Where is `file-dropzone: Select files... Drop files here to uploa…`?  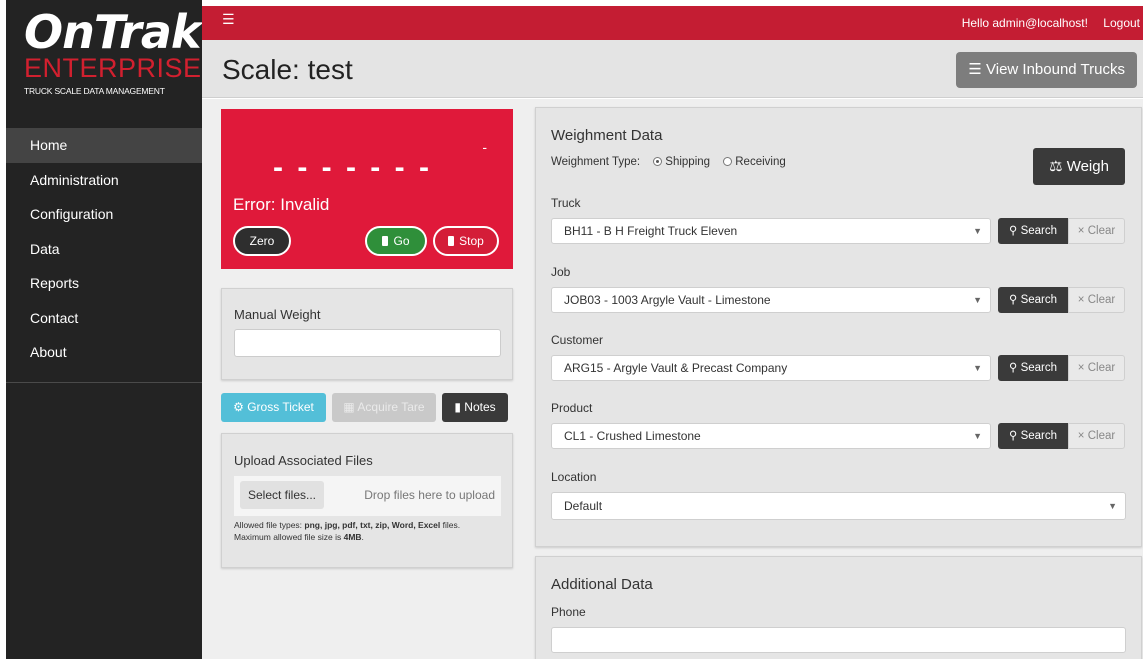 file-dropzone: Select files... Drop files here to uploa… is located at coordinates (367, 496).